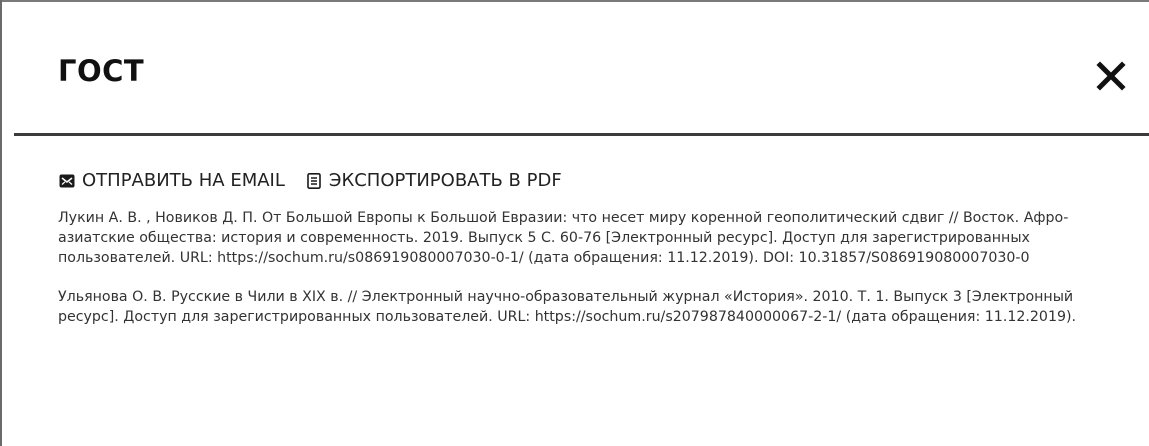 The height and width of the screenshot is (446, 1149). I want to click on envelope-icon, so click(67, 181).